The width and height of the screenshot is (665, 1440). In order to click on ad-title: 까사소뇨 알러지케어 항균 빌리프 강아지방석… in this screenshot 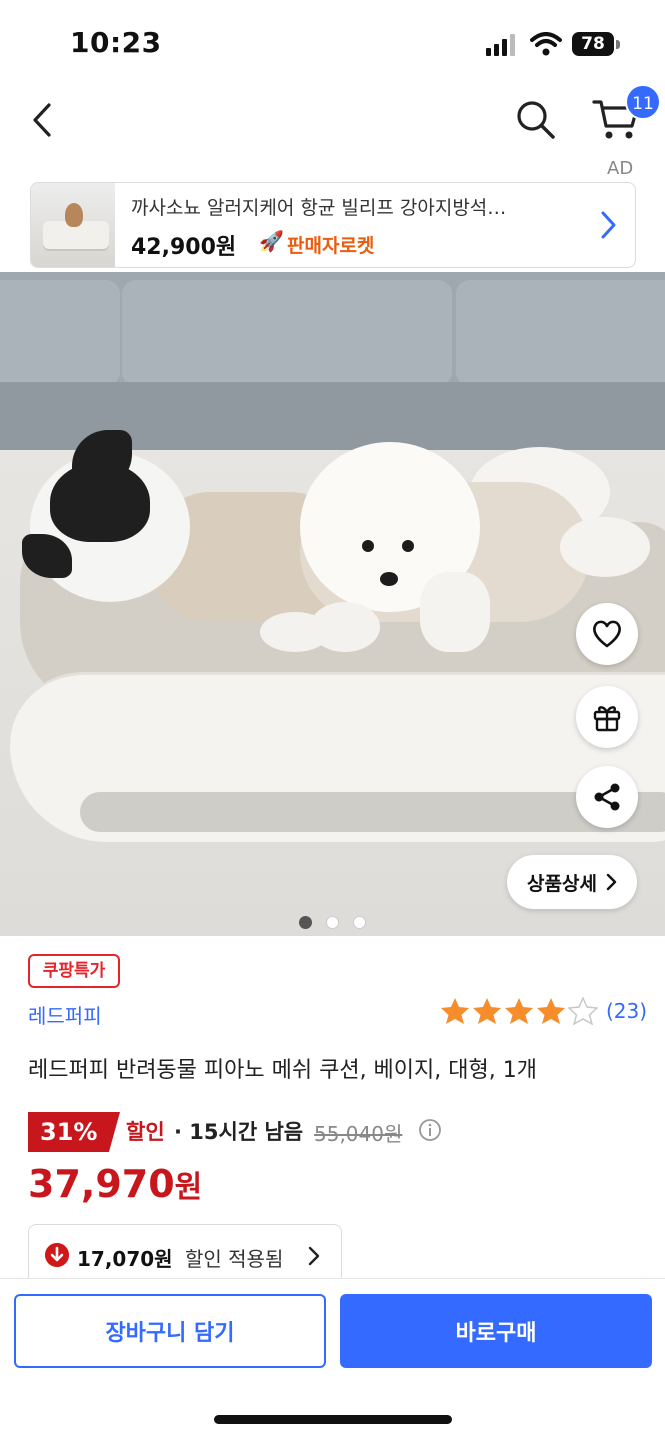, I will do `click(319, 208)`.